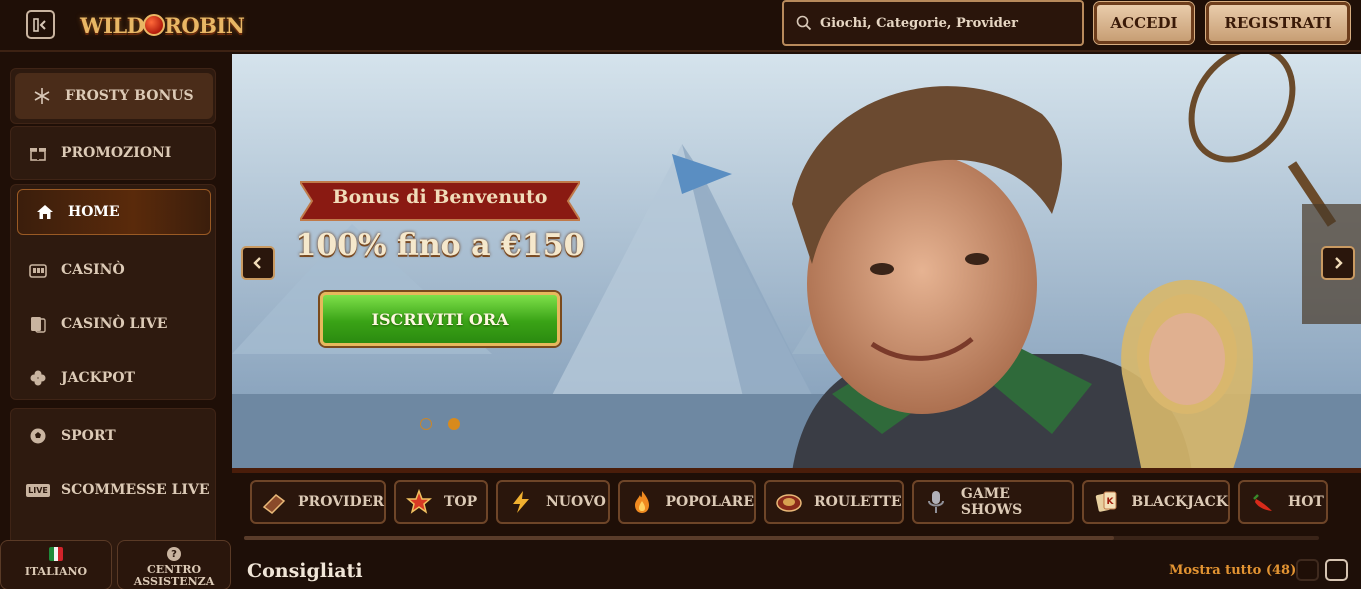  Describe the element at coordinates (38, 324) in the screenshot. I see `cards-icon` at that location.